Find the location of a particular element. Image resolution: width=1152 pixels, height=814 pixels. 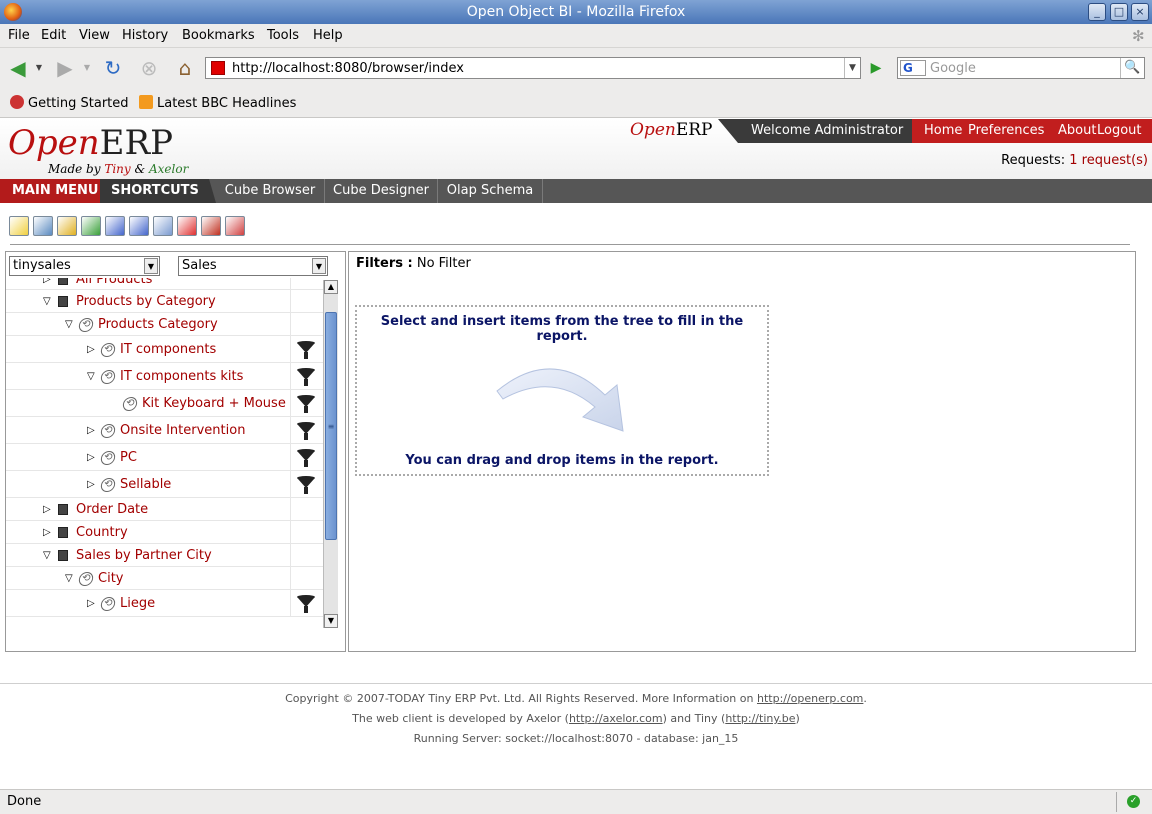

tree-item-label: IT components is located at coordinates (168, 349).